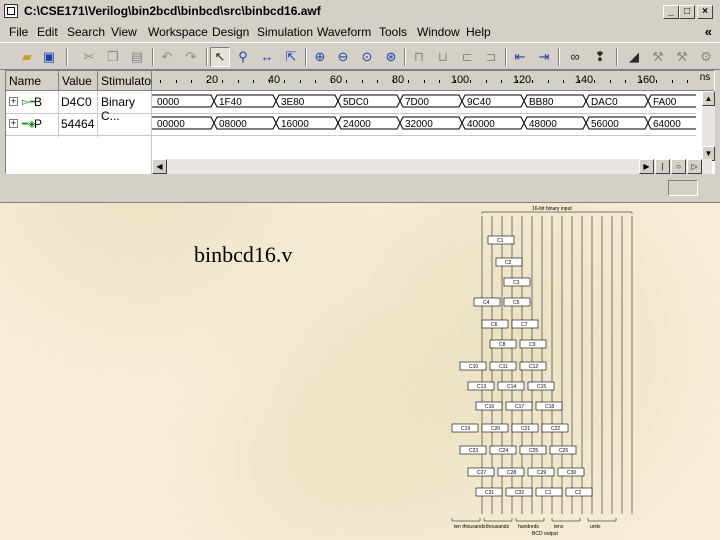 The height and width of the screenshot is (540, 720). Describe the element at coordinates (524, 325) in the screenshot. I see `cell-label: C7` at that location.